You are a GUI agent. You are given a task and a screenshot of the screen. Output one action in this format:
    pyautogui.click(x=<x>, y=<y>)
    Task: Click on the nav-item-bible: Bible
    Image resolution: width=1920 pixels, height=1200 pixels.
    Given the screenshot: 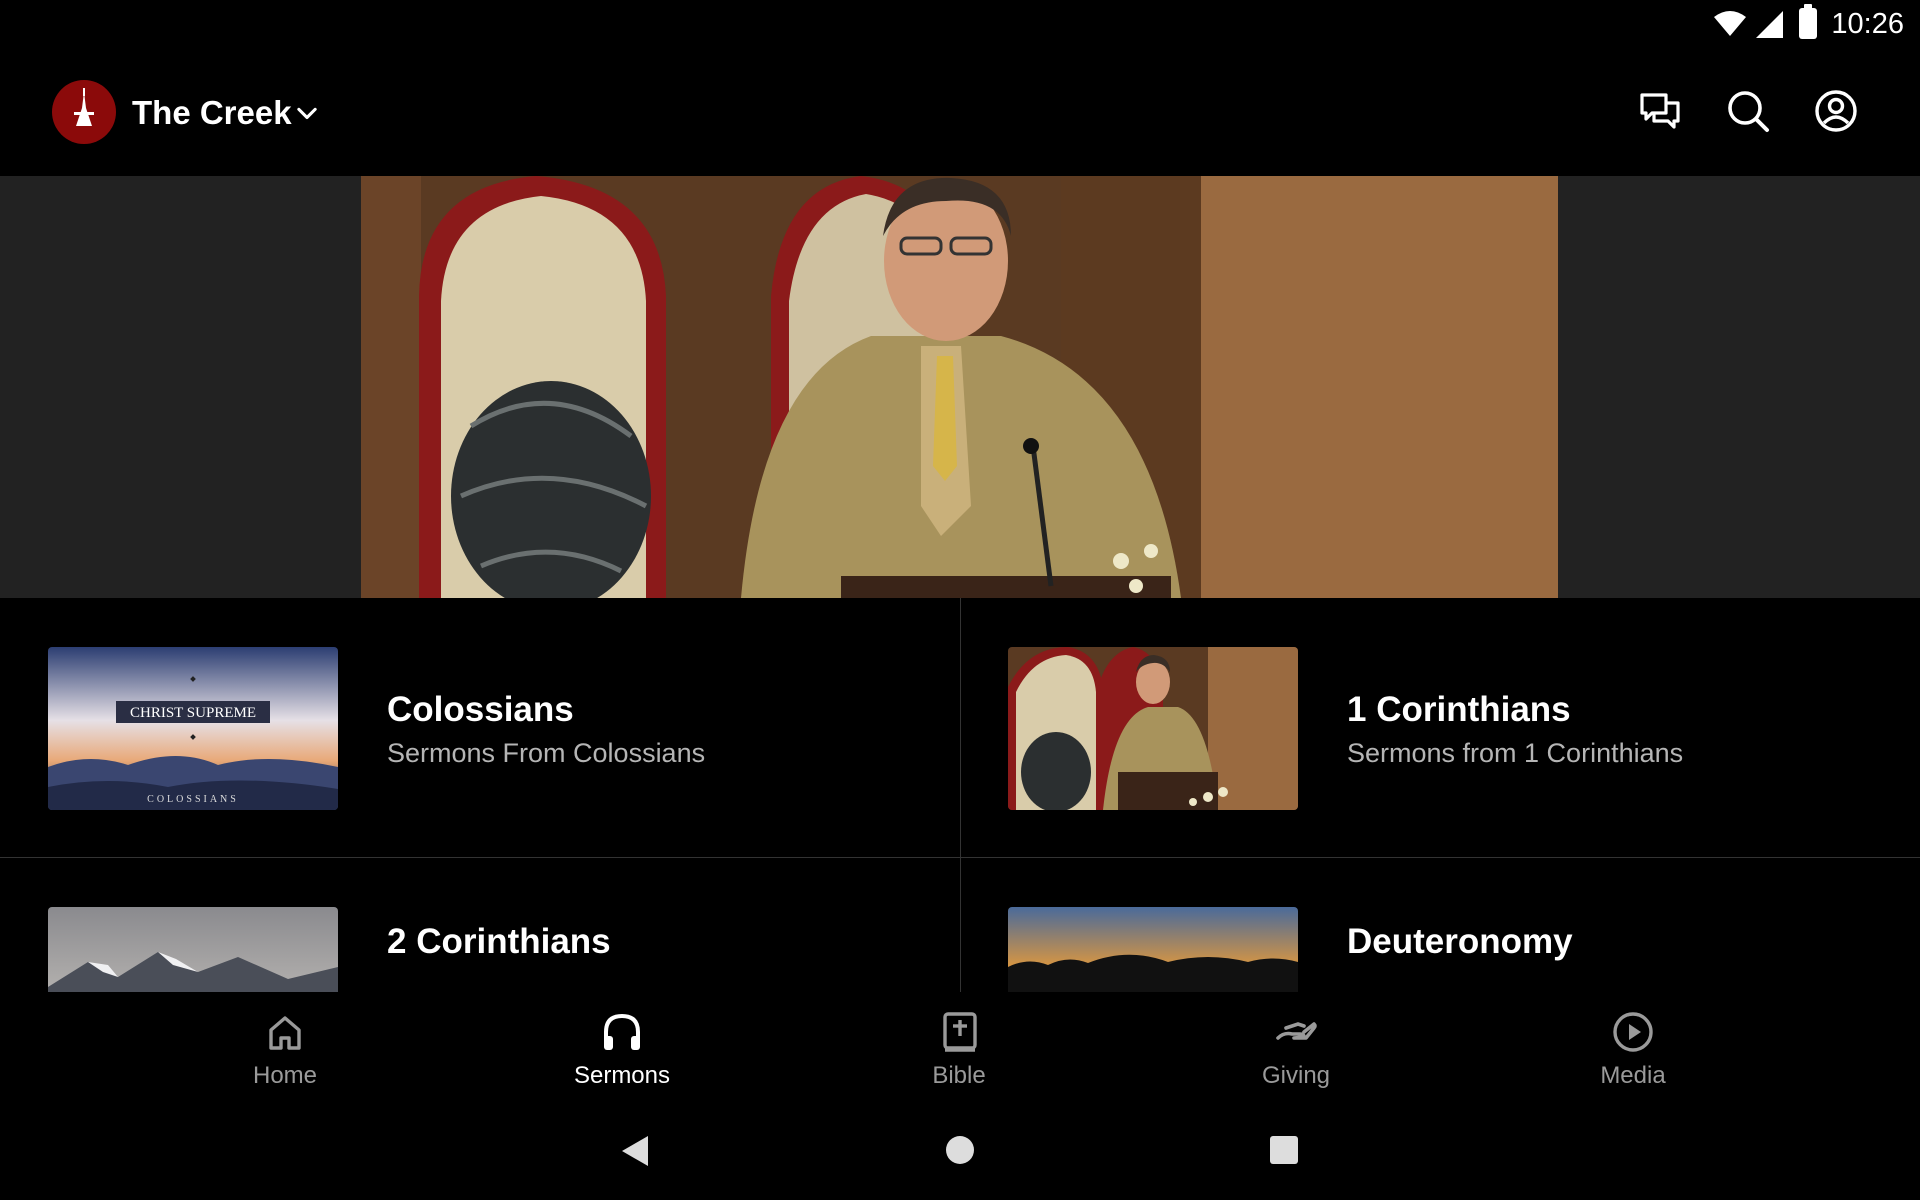 What is the action you would take?
    pyautogui.click(x=959, y=1045)
    